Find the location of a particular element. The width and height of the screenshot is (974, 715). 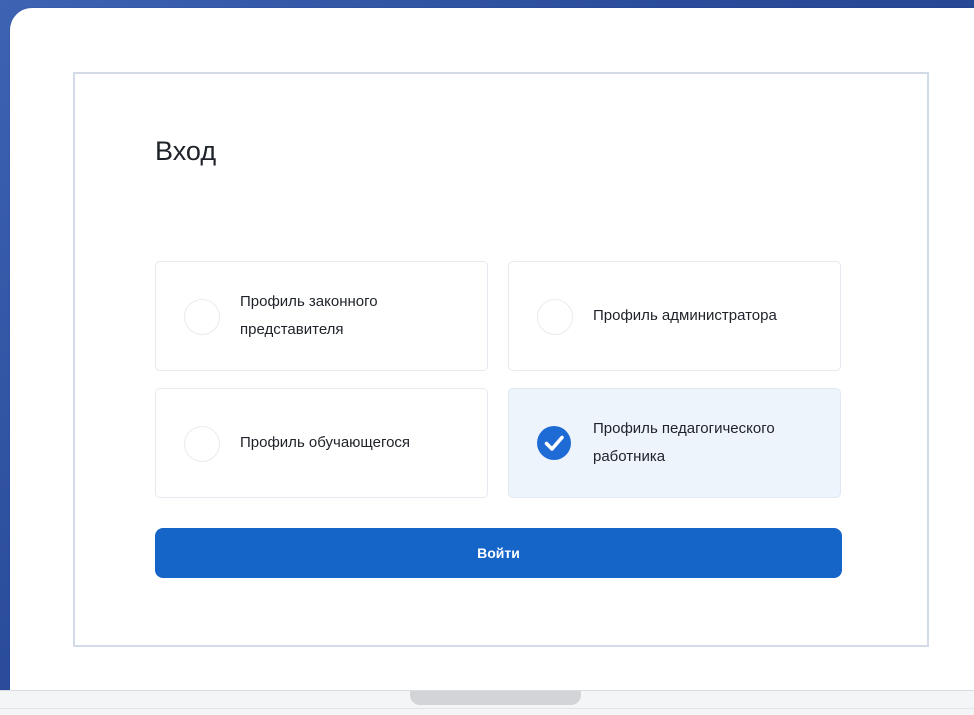

page-title: Вход is located at coordinates (186, 151).